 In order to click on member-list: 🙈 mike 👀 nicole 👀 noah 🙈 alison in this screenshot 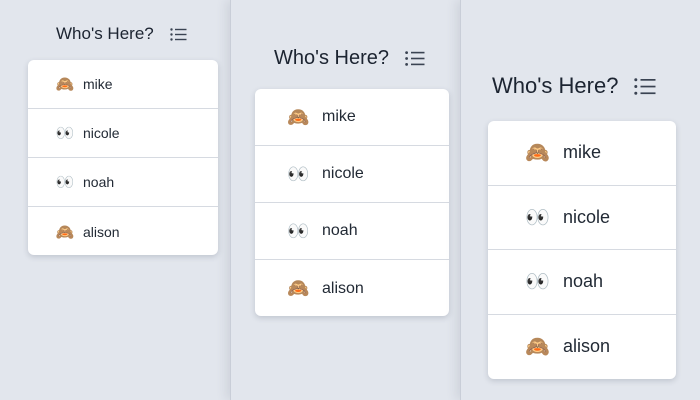, I will do `click(123, 157)`.